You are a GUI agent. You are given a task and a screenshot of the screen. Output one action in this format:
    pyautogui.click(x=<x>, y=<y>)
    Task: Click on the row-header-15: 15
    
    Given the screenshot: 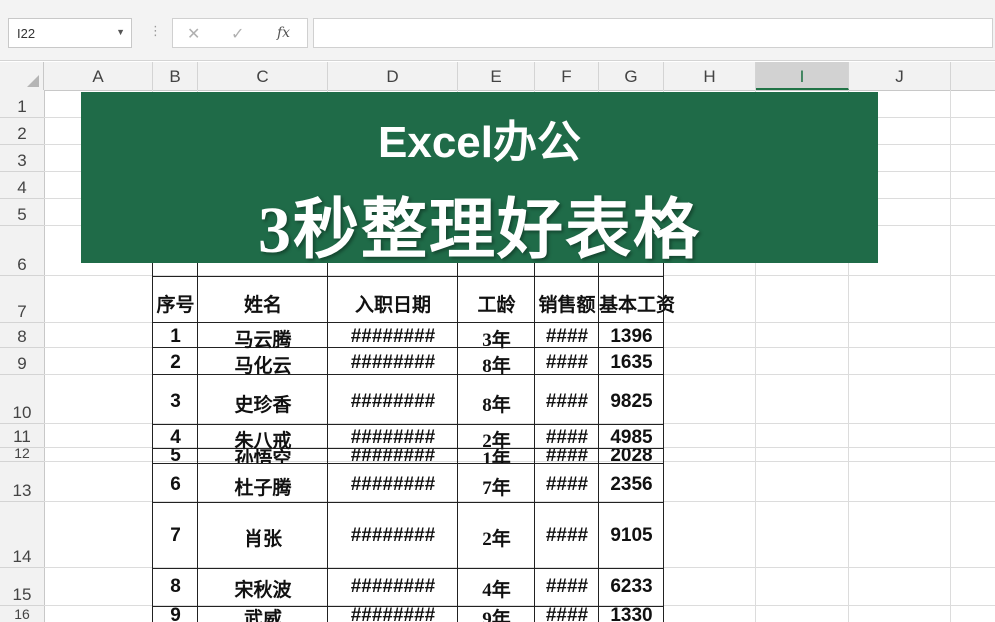 What is the action you would take?
    pyautogui.click(x=22, y=587)
    